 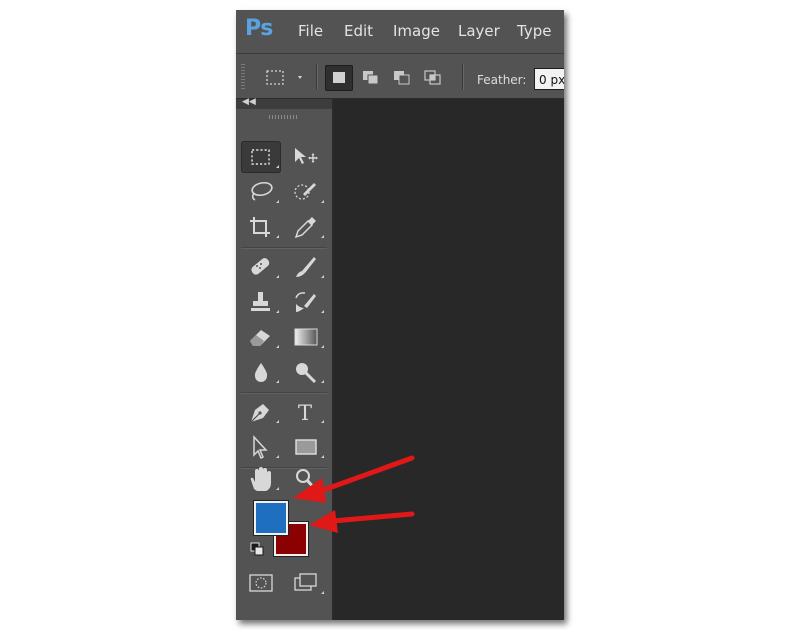 I want to click on healing-brush-icon, so click(x=265, y=268).